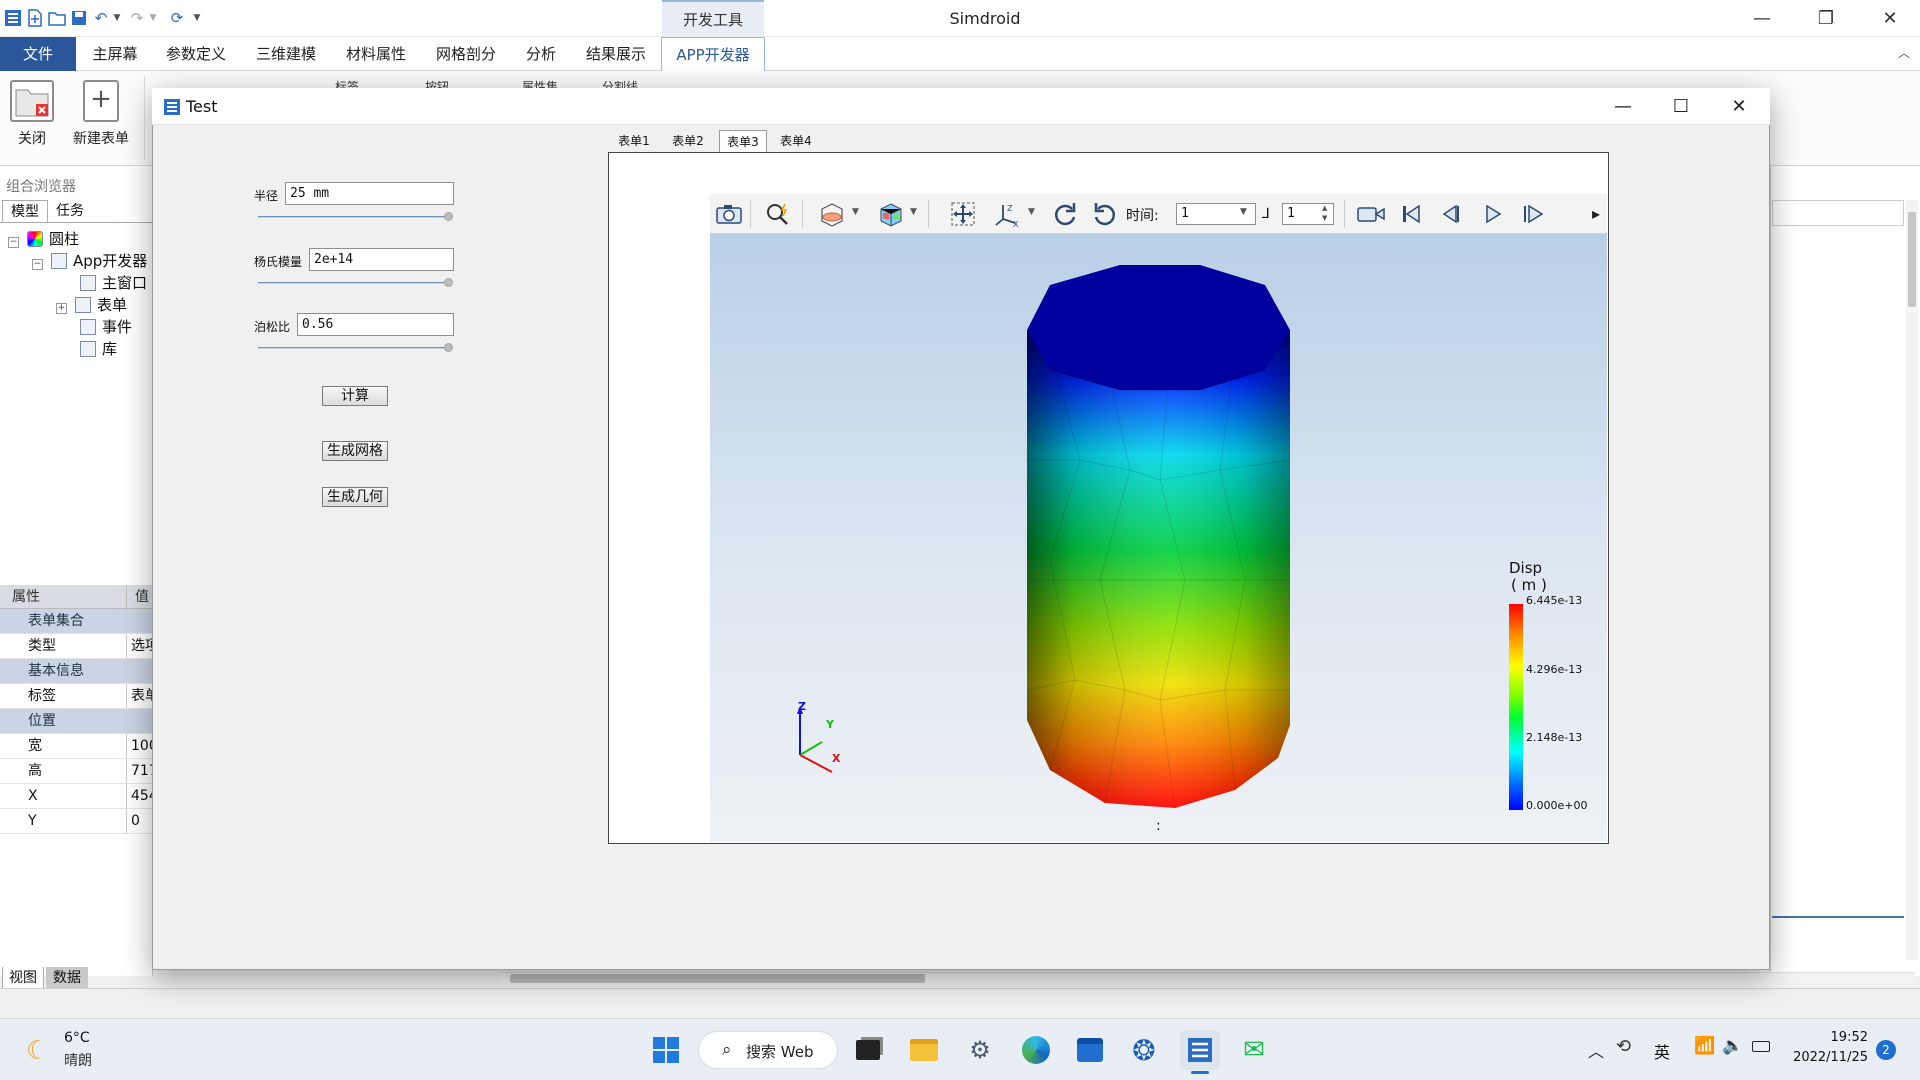  I want to click on collapse-icon: −, so click(13, 242).